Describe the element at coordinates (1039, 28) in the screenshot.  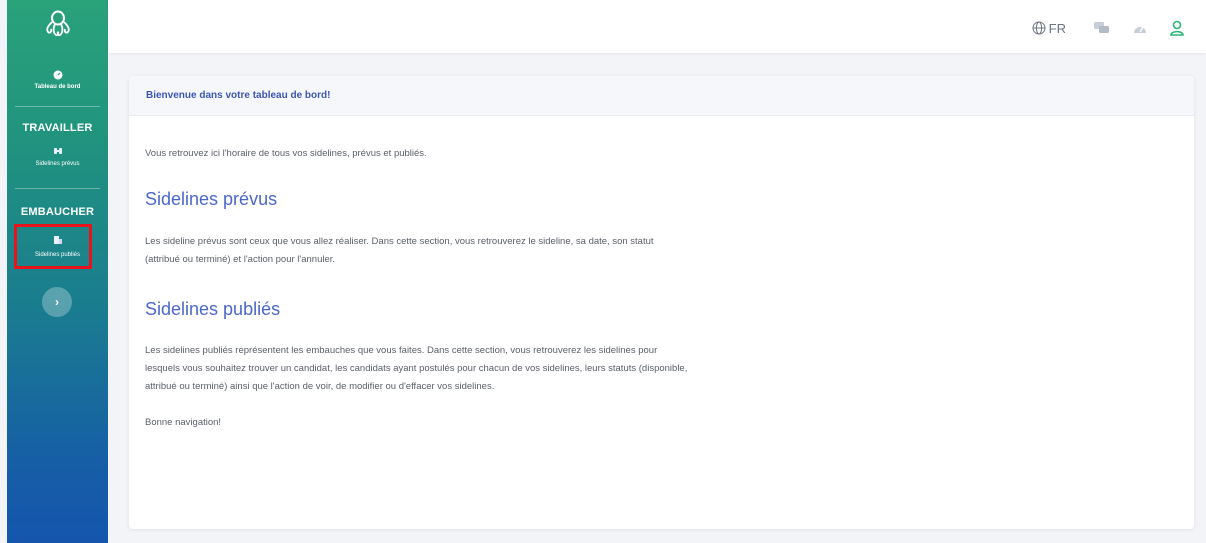
I see `globe-icon` at that location.